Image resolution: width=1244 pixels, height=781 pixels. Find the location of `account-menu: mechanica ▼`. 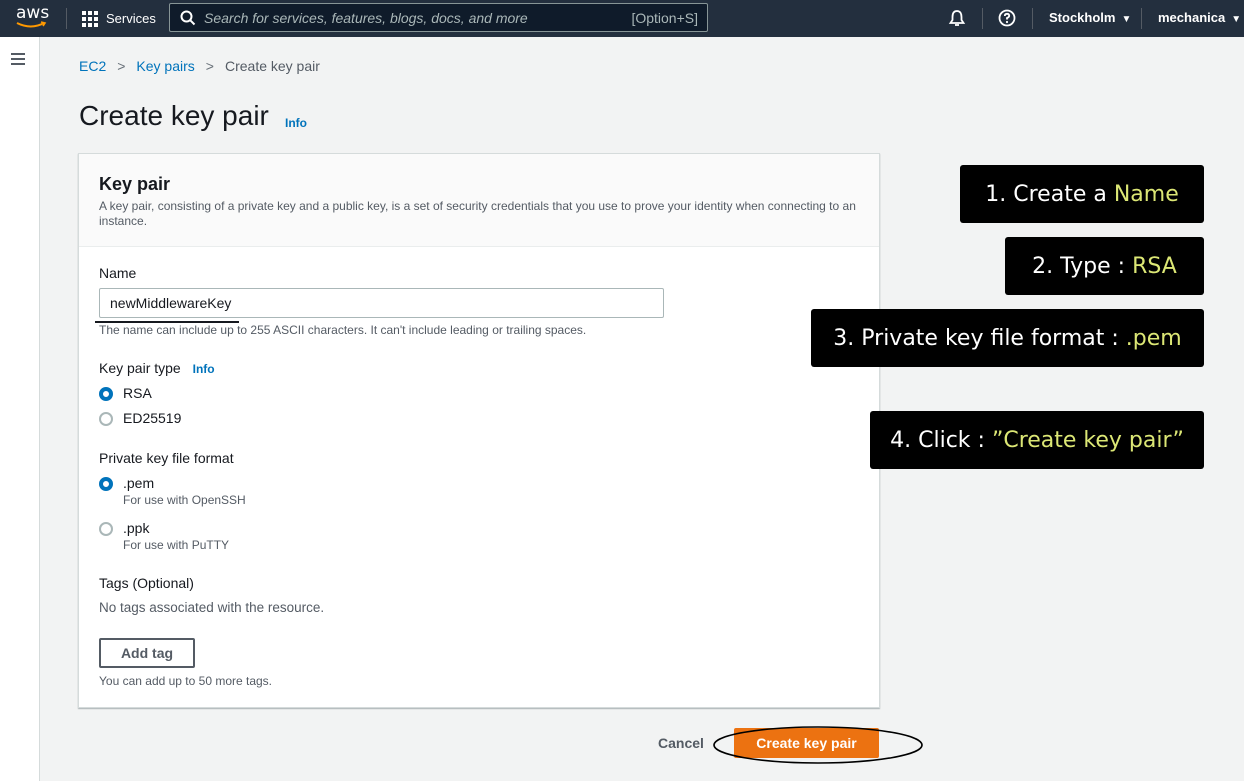

account-menu: mechanica ▼ is located at coordinates (1199, 17).